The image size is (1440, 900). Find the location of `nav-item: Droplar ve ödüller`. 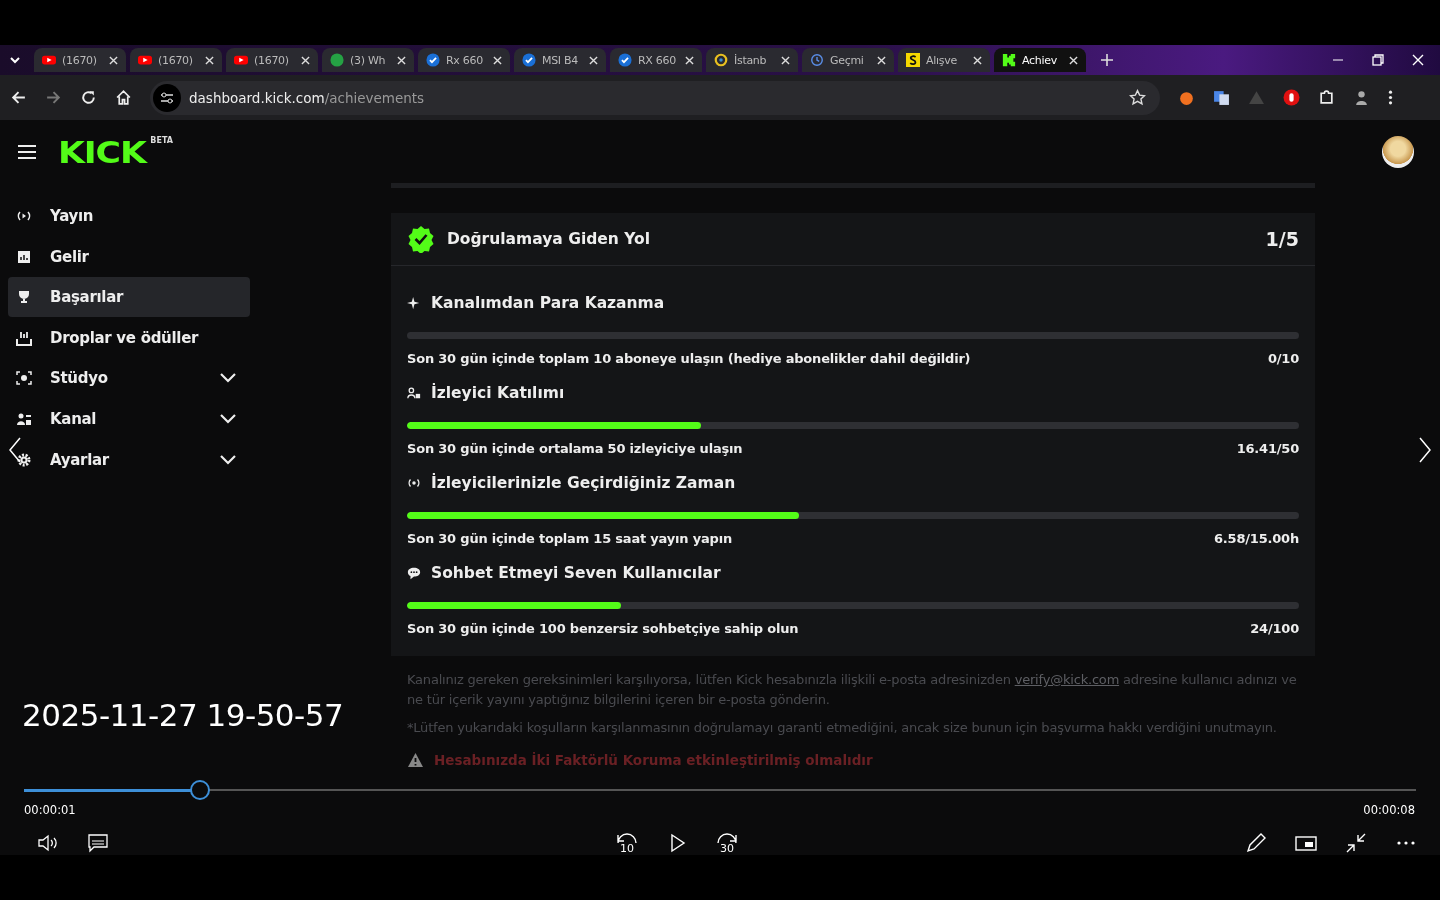

nav-item: Droplar ve ödüller is located at coordinates (129, 337).